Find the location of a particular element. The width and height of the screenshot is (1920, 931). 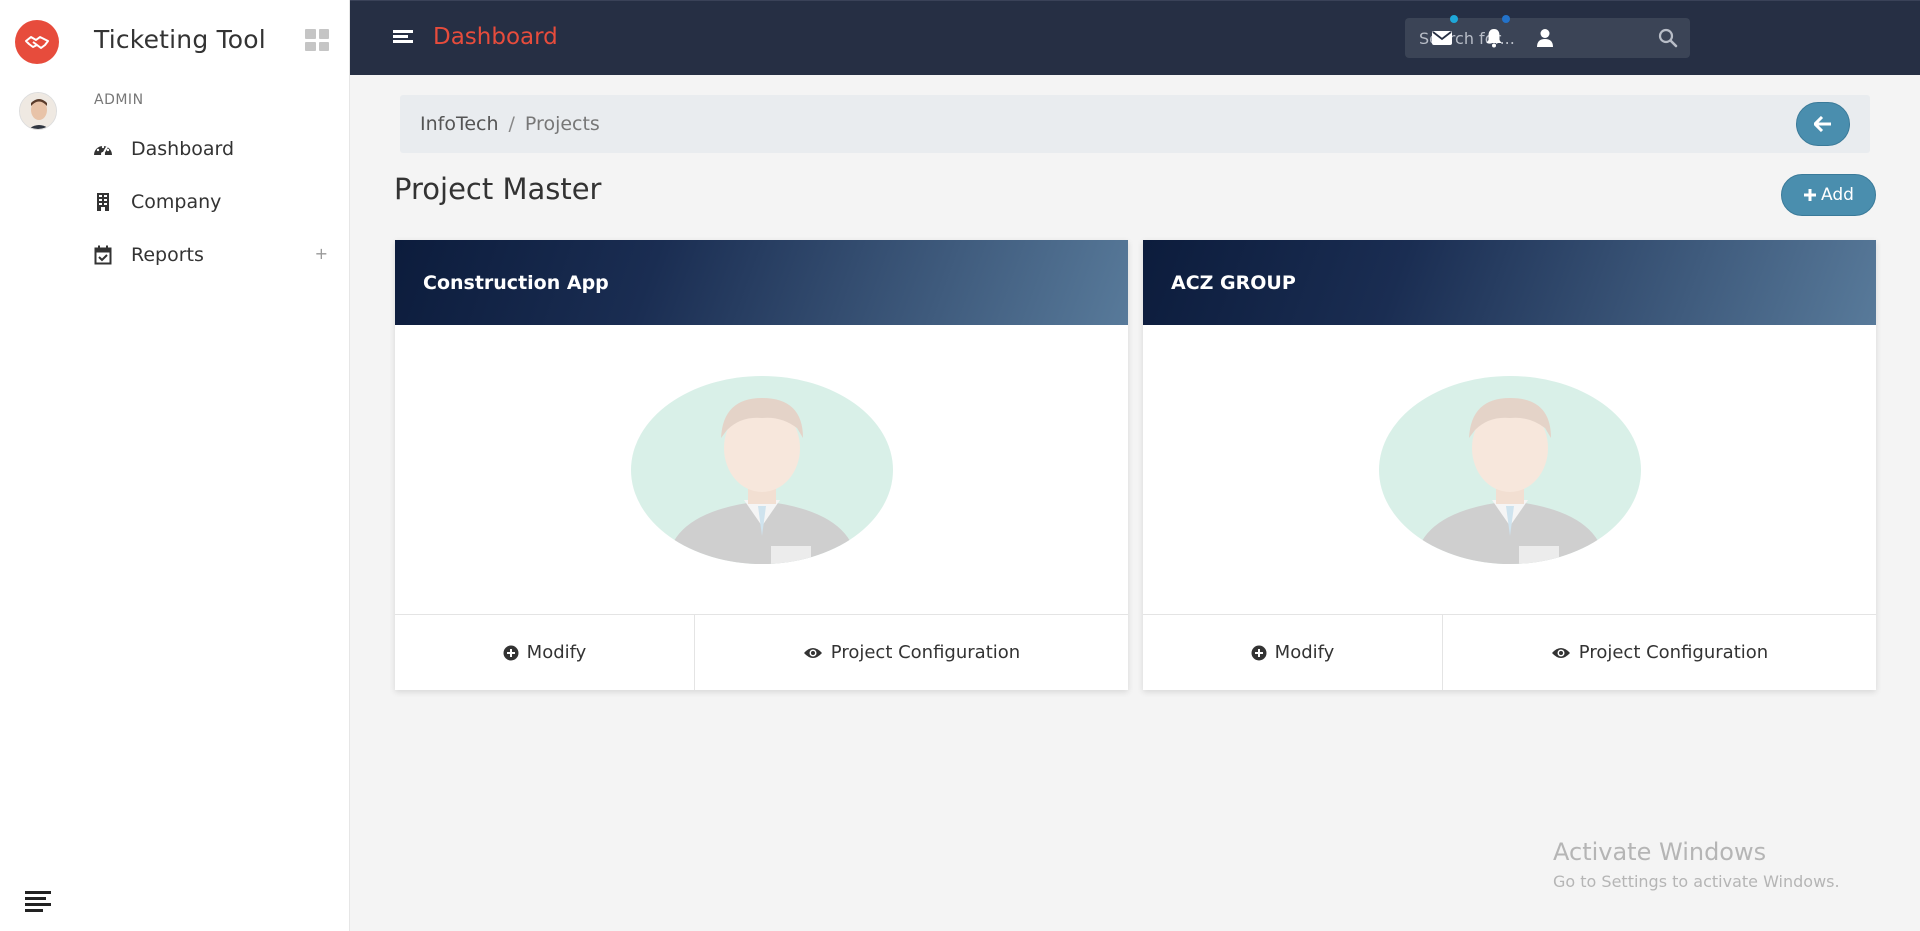

sidebar-item-label: Dashboard is located at coordinates (183, 148).